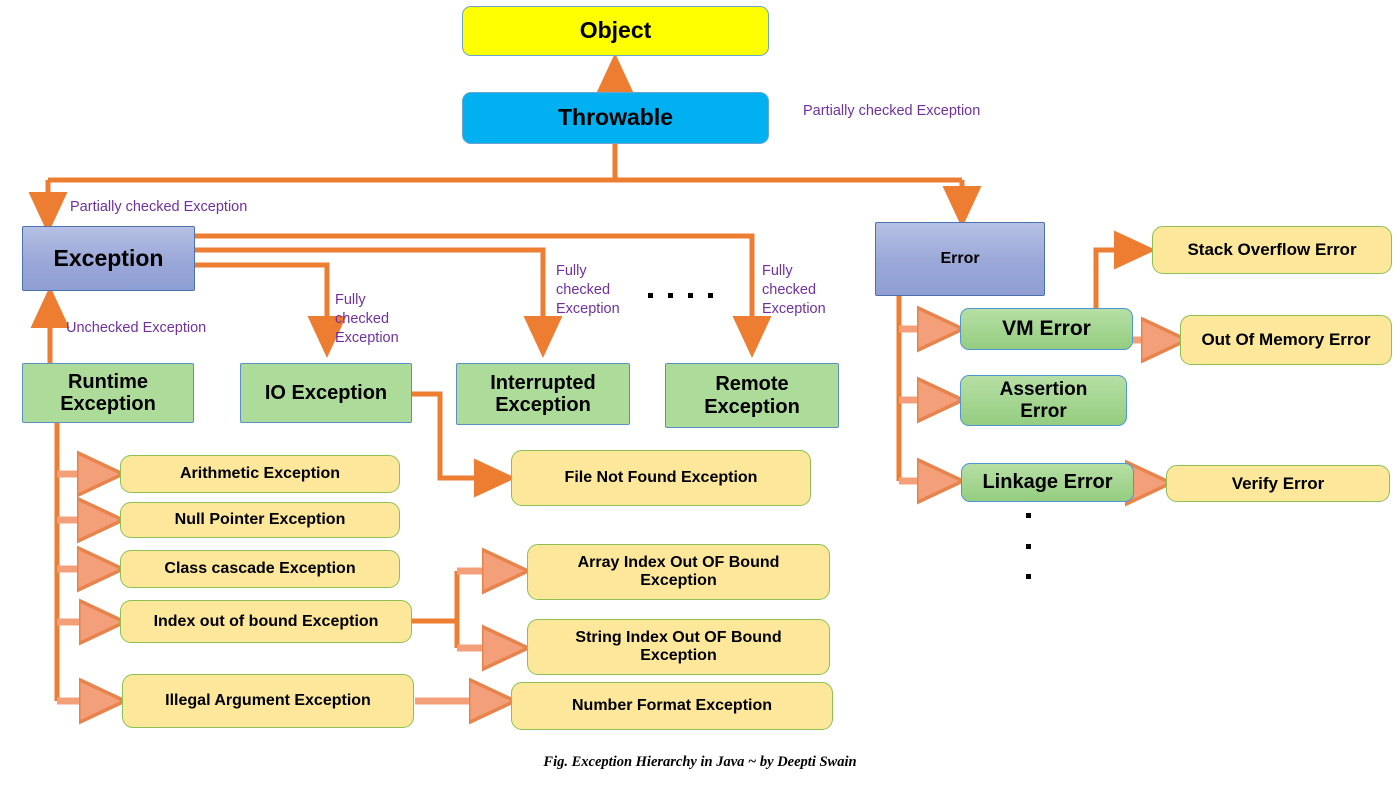 This screenshot has width=1400, height=788. Describe the element at coordinates (588, 290) in the screenshot. I see `edge-label-fully-checked-interrupted: Fully checked Exception` at that location.